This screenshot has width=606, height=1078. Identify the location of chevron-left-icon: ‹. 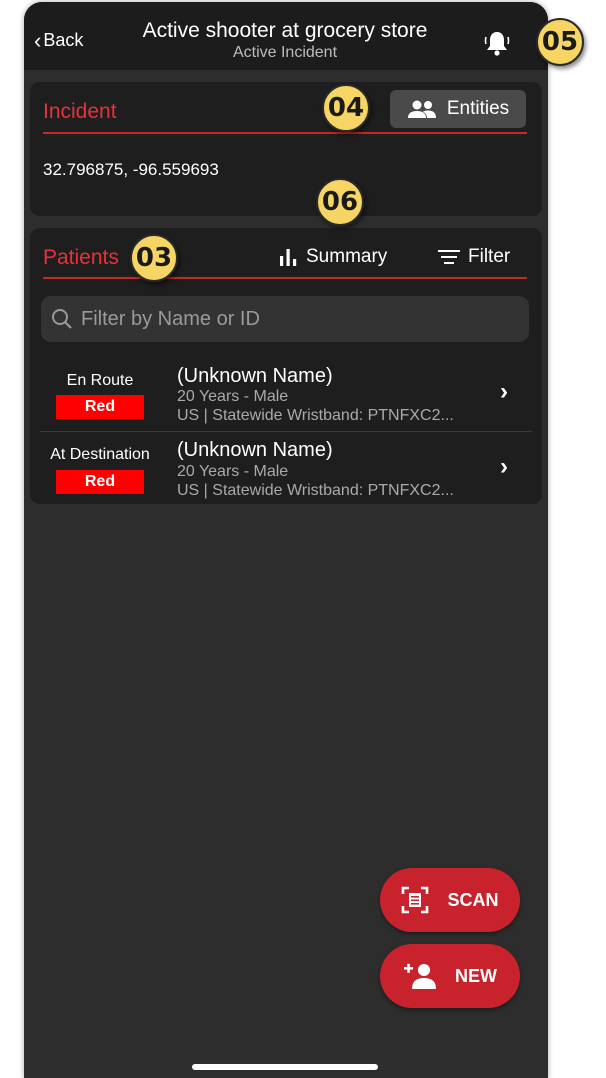
(38, 40).